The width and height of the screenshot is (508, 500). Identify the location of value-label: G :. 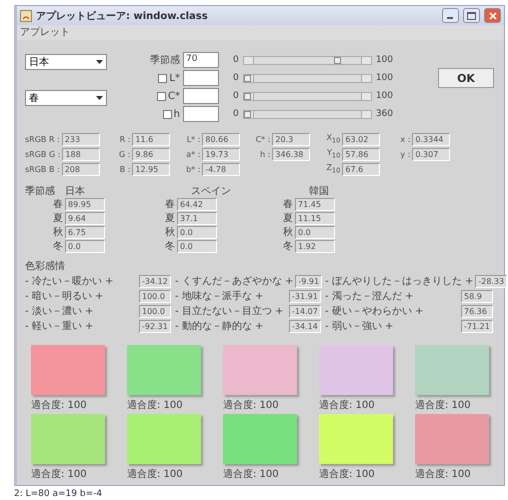
(124, 154).